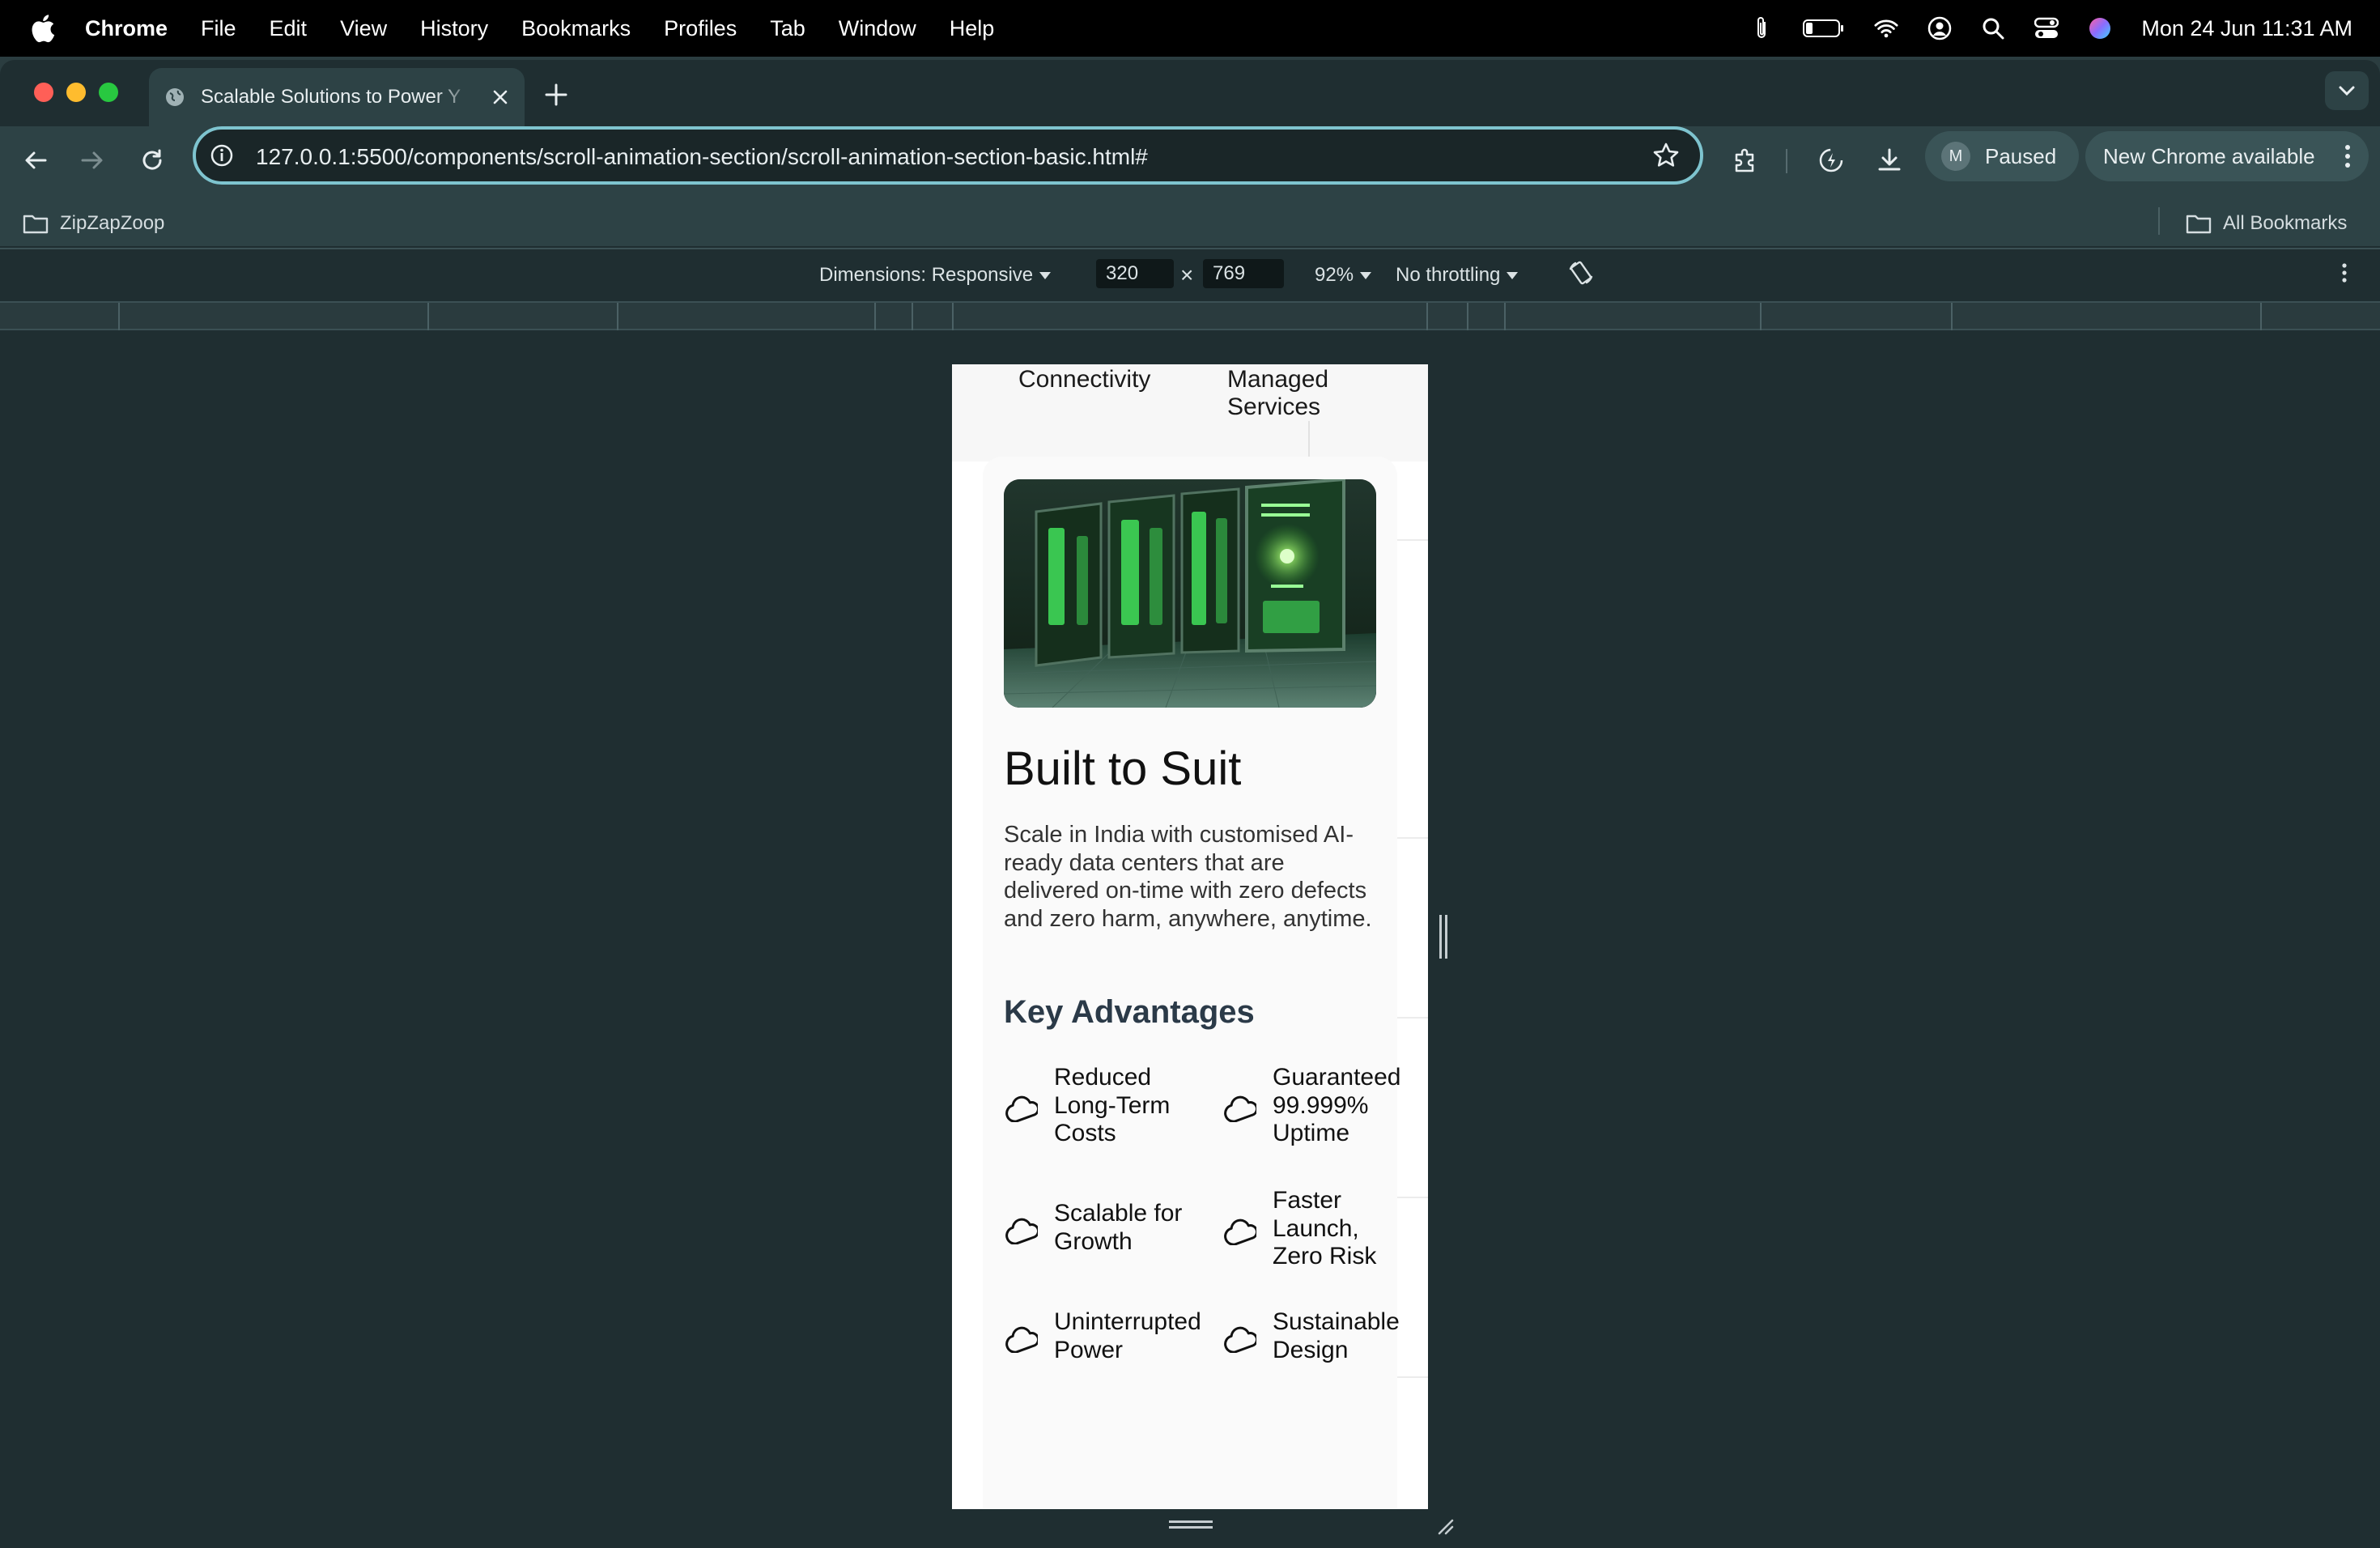 This screenshot has height=1548, width=2380. I want to click on advantage-text: Long-Term, so click(1112, 1105).